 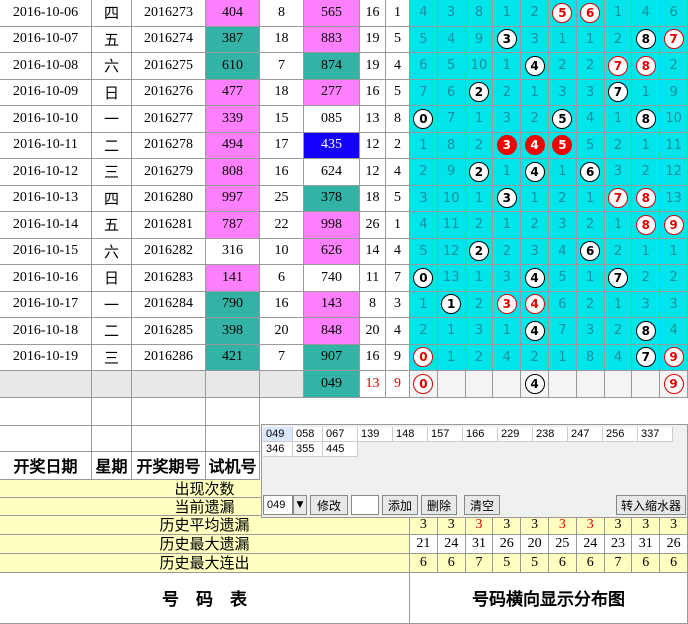 What do you see at coordinates (515, 434) in the screenshot?
I see `combo-item: 229` at bounding box center [515, 434].